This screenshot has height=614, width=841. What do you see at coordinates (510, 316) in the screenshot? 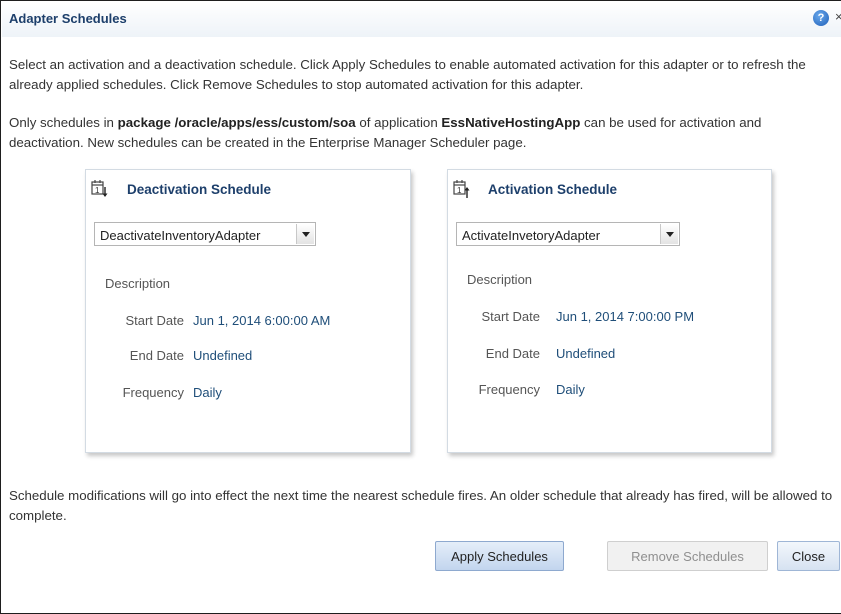
I see `activation-start-date-label: Start Date` at bounding box center [510, 316].